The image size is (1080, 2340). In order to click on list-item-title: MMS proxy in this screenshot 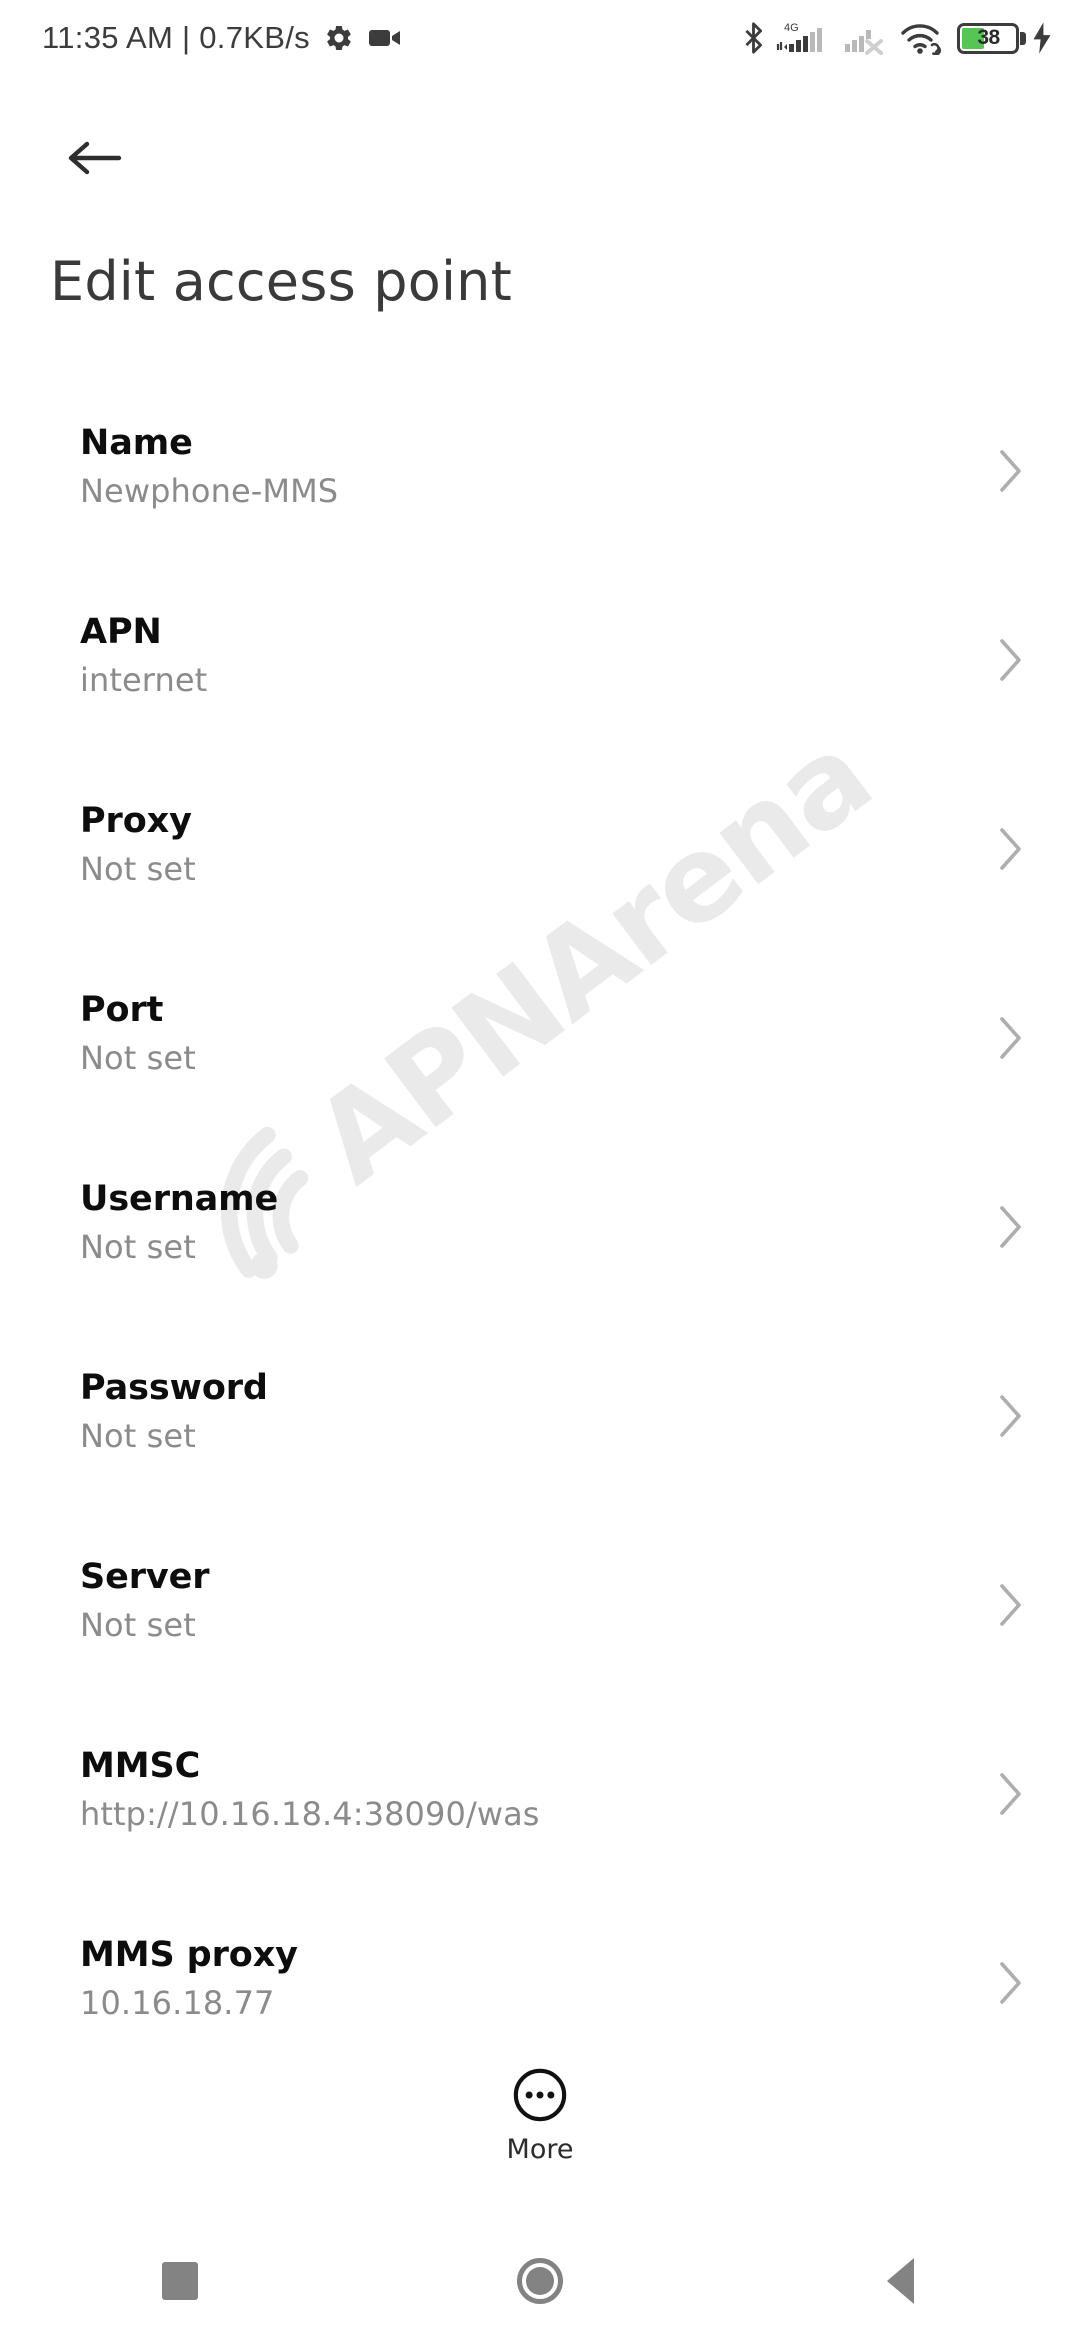, I will do `click(189, 1955)`.